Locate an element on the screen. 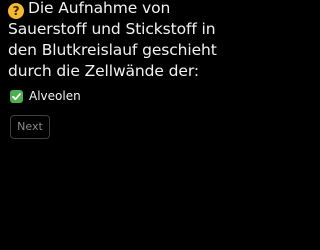 The height and width of the screenshot is (250, 320). question-mark-icon: ? is located at coordinates (16, 11).